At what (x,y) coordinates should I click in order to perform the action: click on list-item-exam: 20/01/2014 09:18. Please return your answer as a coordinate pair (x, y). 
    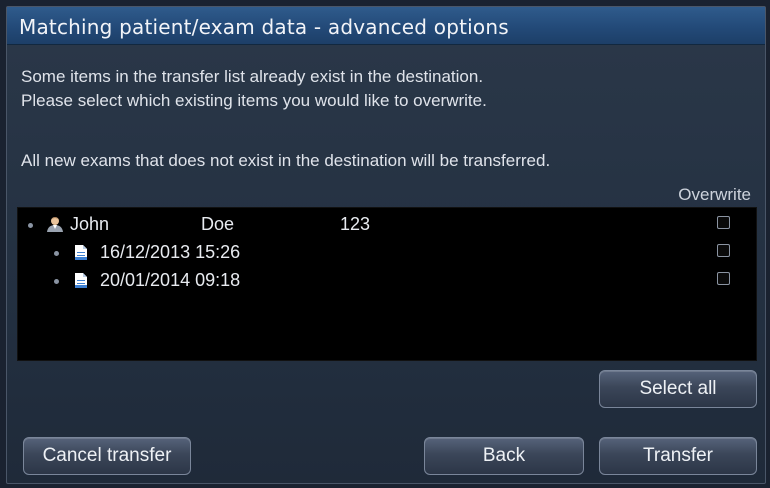
    Looking at the image, I should click on (387, 282).